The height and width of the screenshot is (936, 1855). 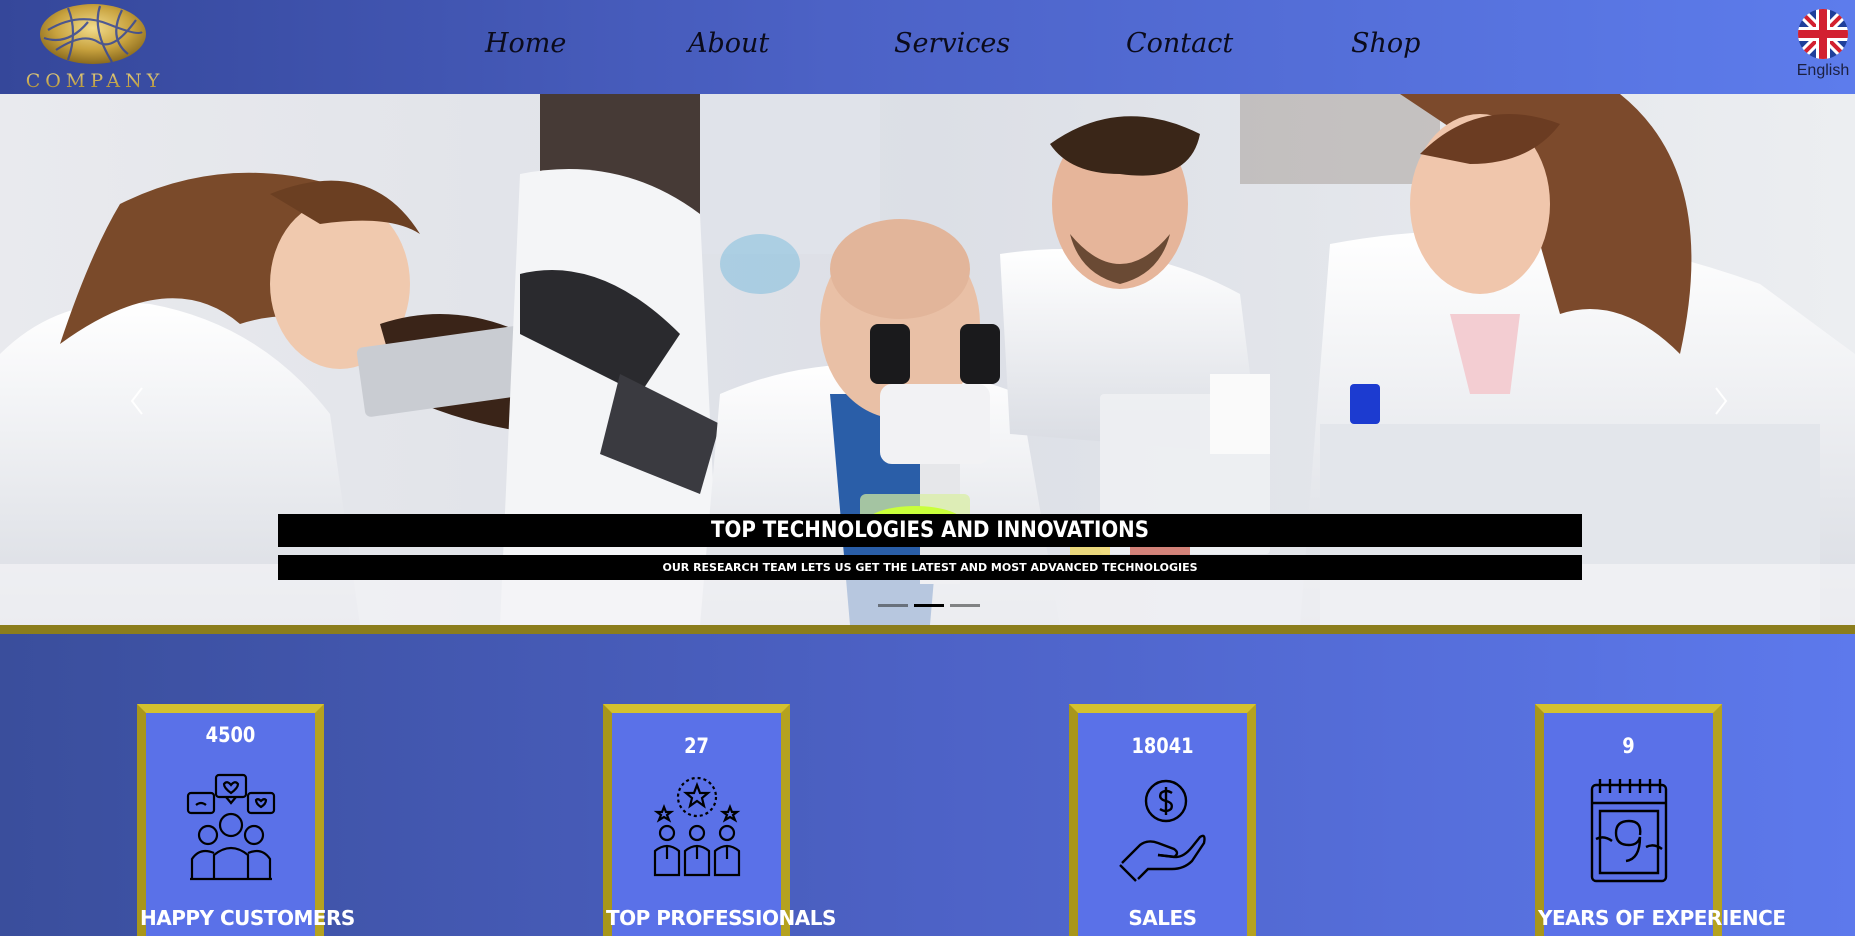 What do you see at coordinates (1179, 48) in the screenshot?
I see `nav-contact: Contact` at bounding box center [1179, 48].